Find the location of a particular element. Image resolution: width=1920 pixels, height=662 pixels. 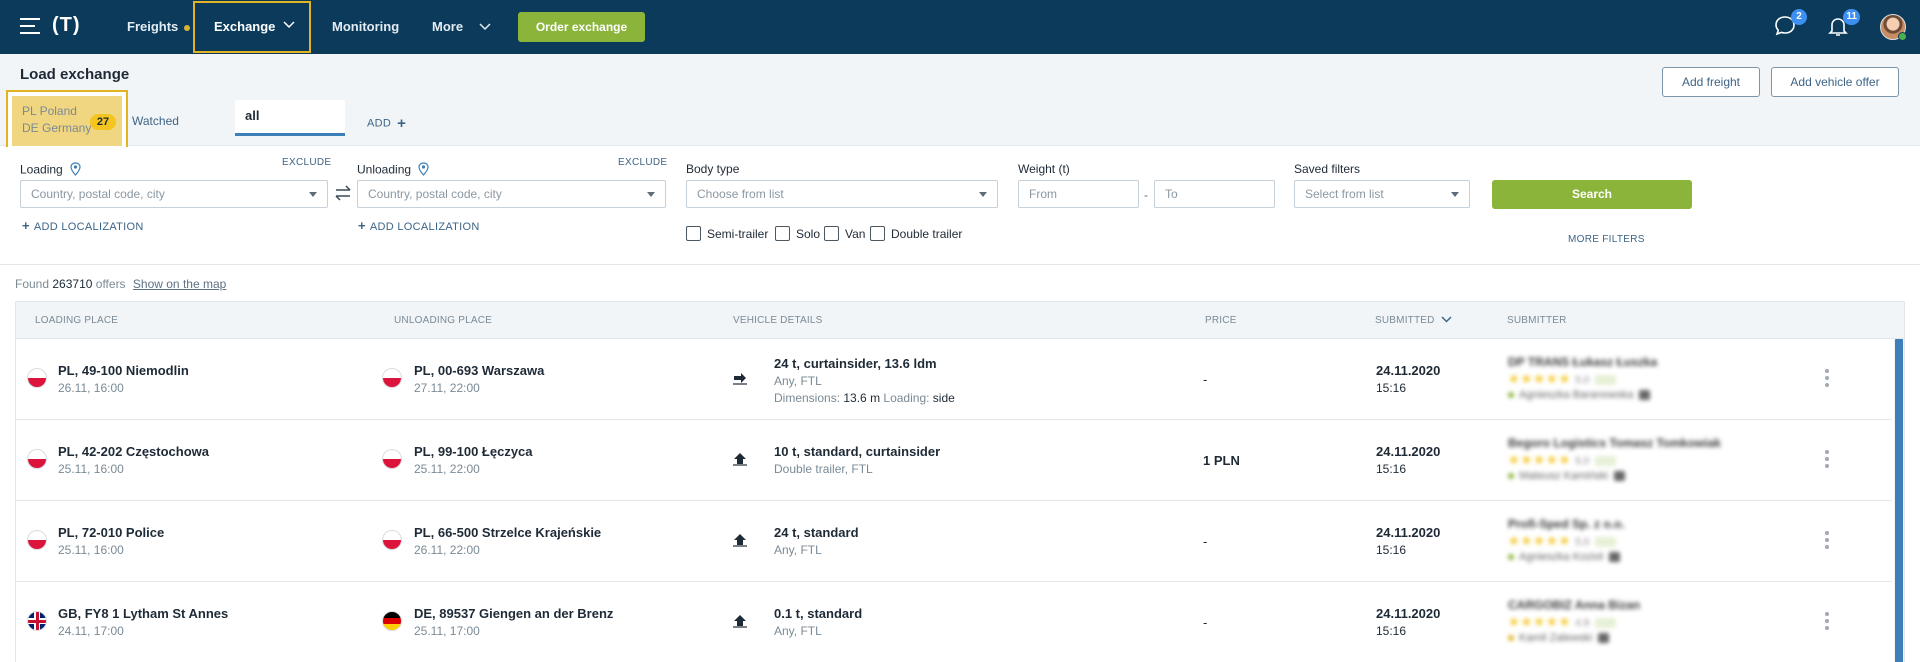

scrollbar-thumb is located at coordinates (1899, 500).